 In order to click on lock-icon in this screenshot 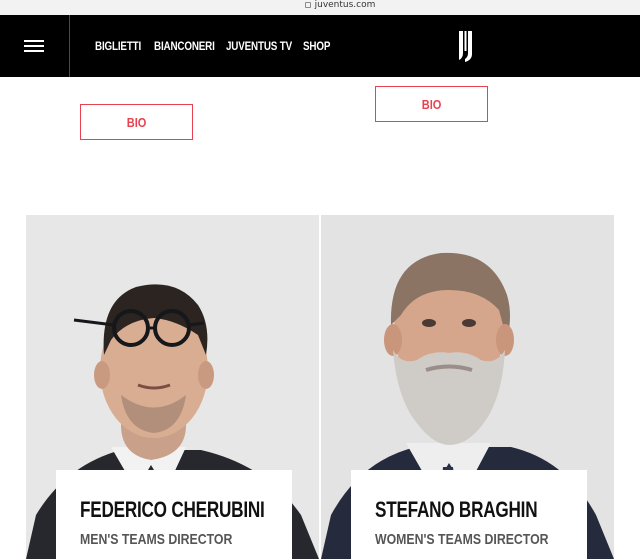, I will do `click(307, 4)`.